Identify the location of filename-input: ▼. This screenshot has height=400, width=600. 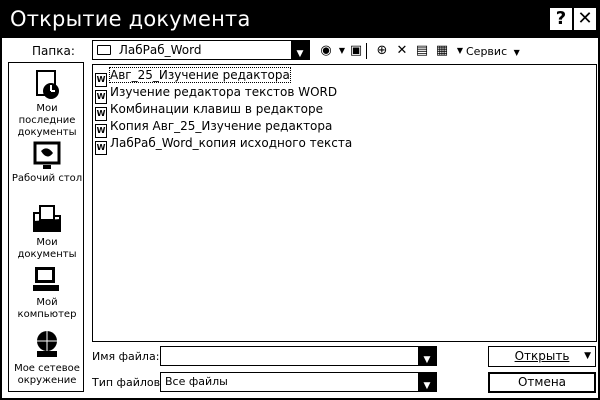
(298, 356).